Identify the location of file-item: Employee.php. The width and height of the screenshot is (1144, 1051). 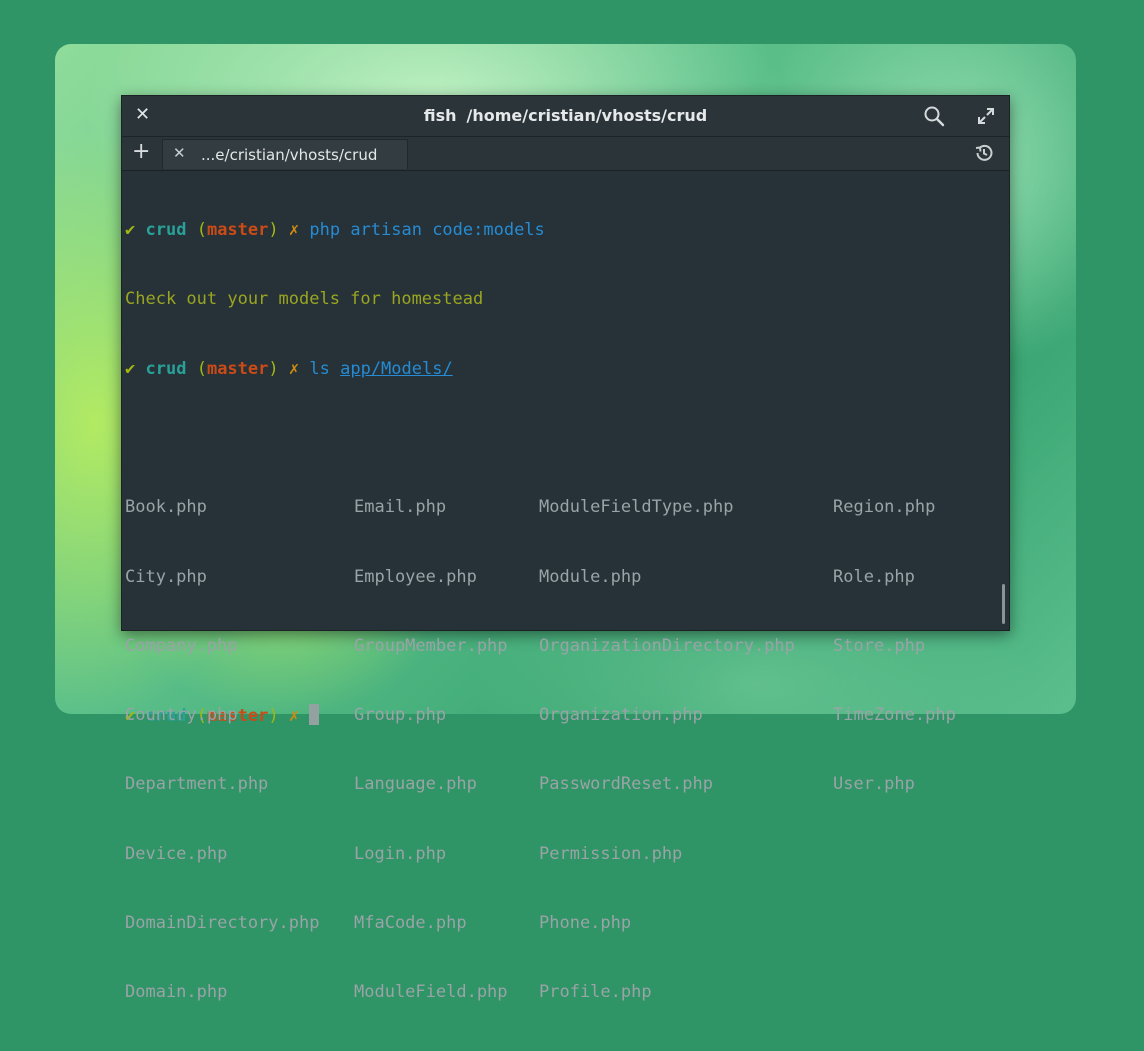
(415, 576).